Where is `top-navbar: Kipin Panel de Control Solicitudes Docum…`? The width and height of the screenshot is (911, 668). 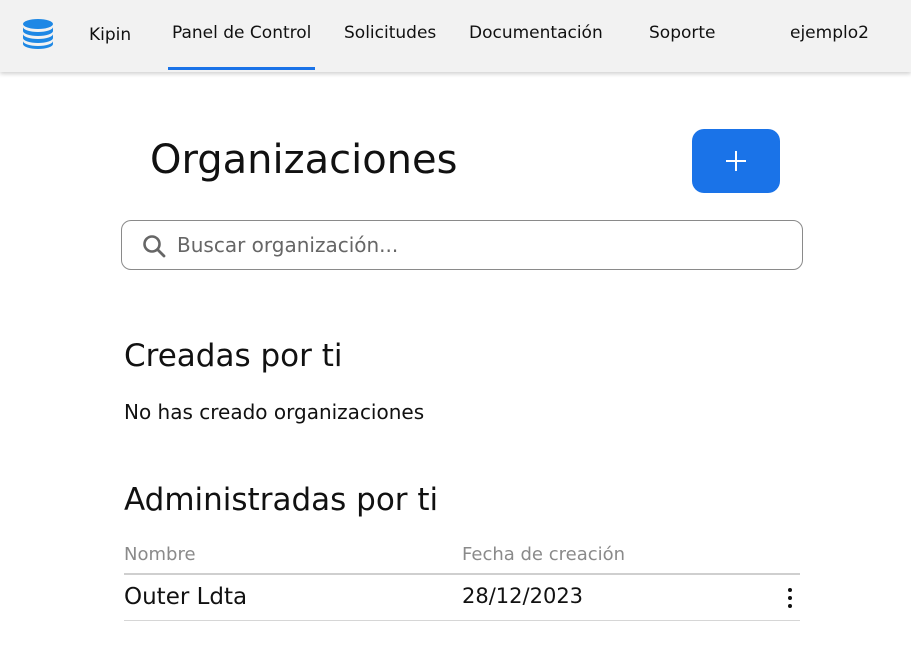
top-navbar: Kipin Panel de Control Solicitudes Docum… is located at coordinates (455, 36).